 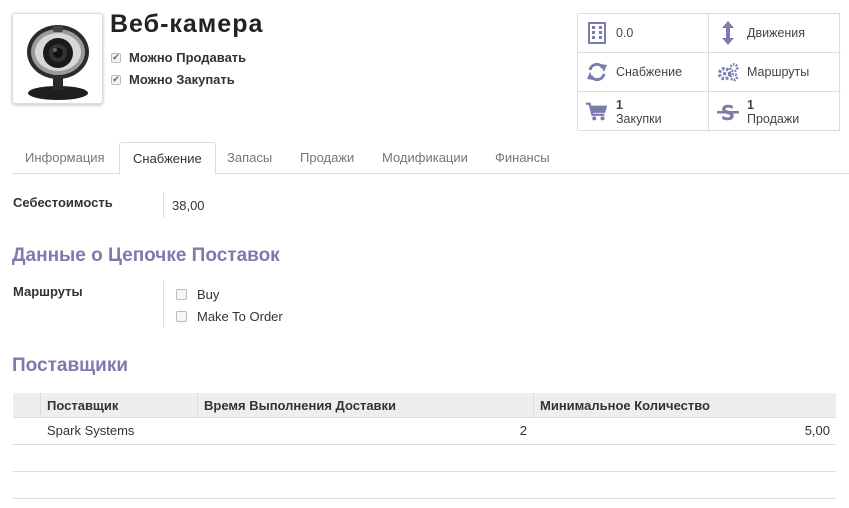 I want to click on stock-button: 0.0, so click(x=643, y=33).